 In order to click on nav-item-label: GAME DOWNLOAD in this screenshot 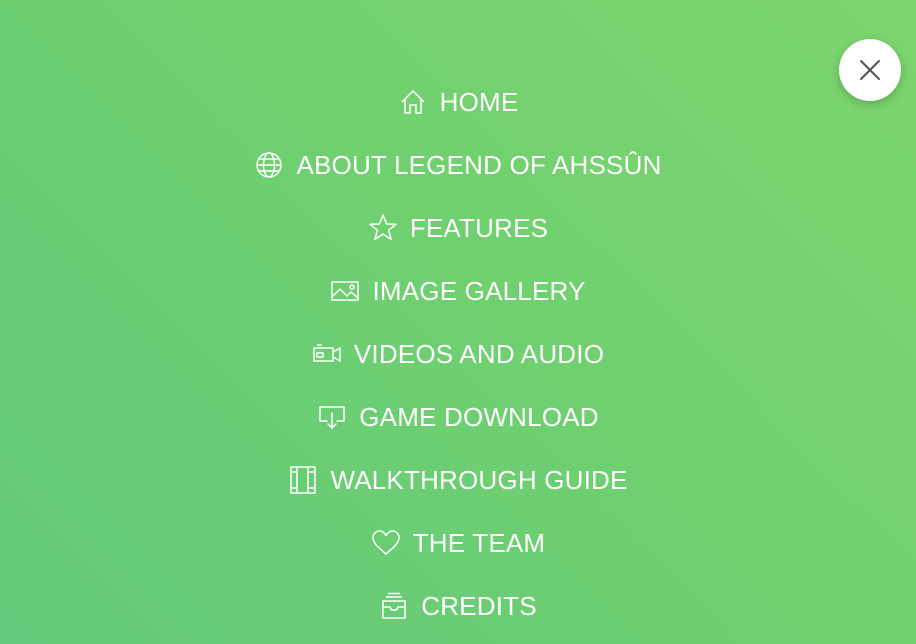, I will do `click(479, 416)`.